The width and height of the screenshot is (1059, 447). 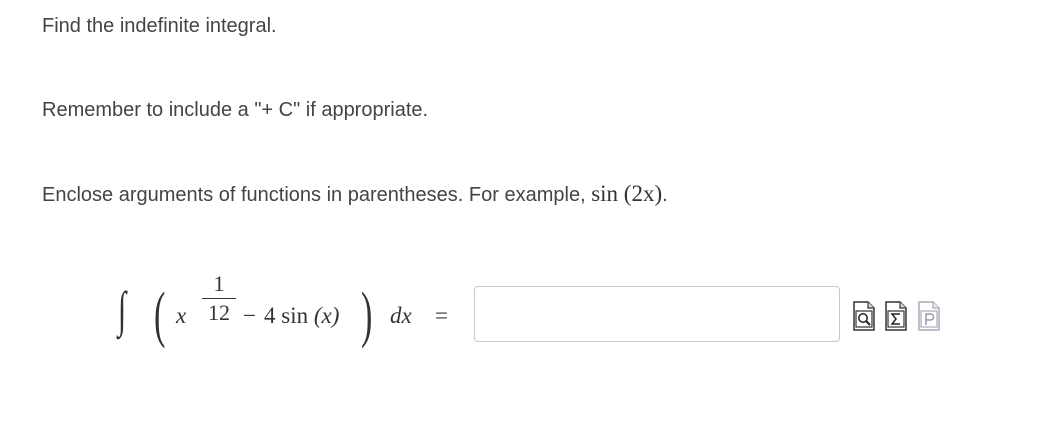 What do you see at coordinates (367, 315) in the screenshot?
I see `right-paren: )` at bounding box center [367, 315].